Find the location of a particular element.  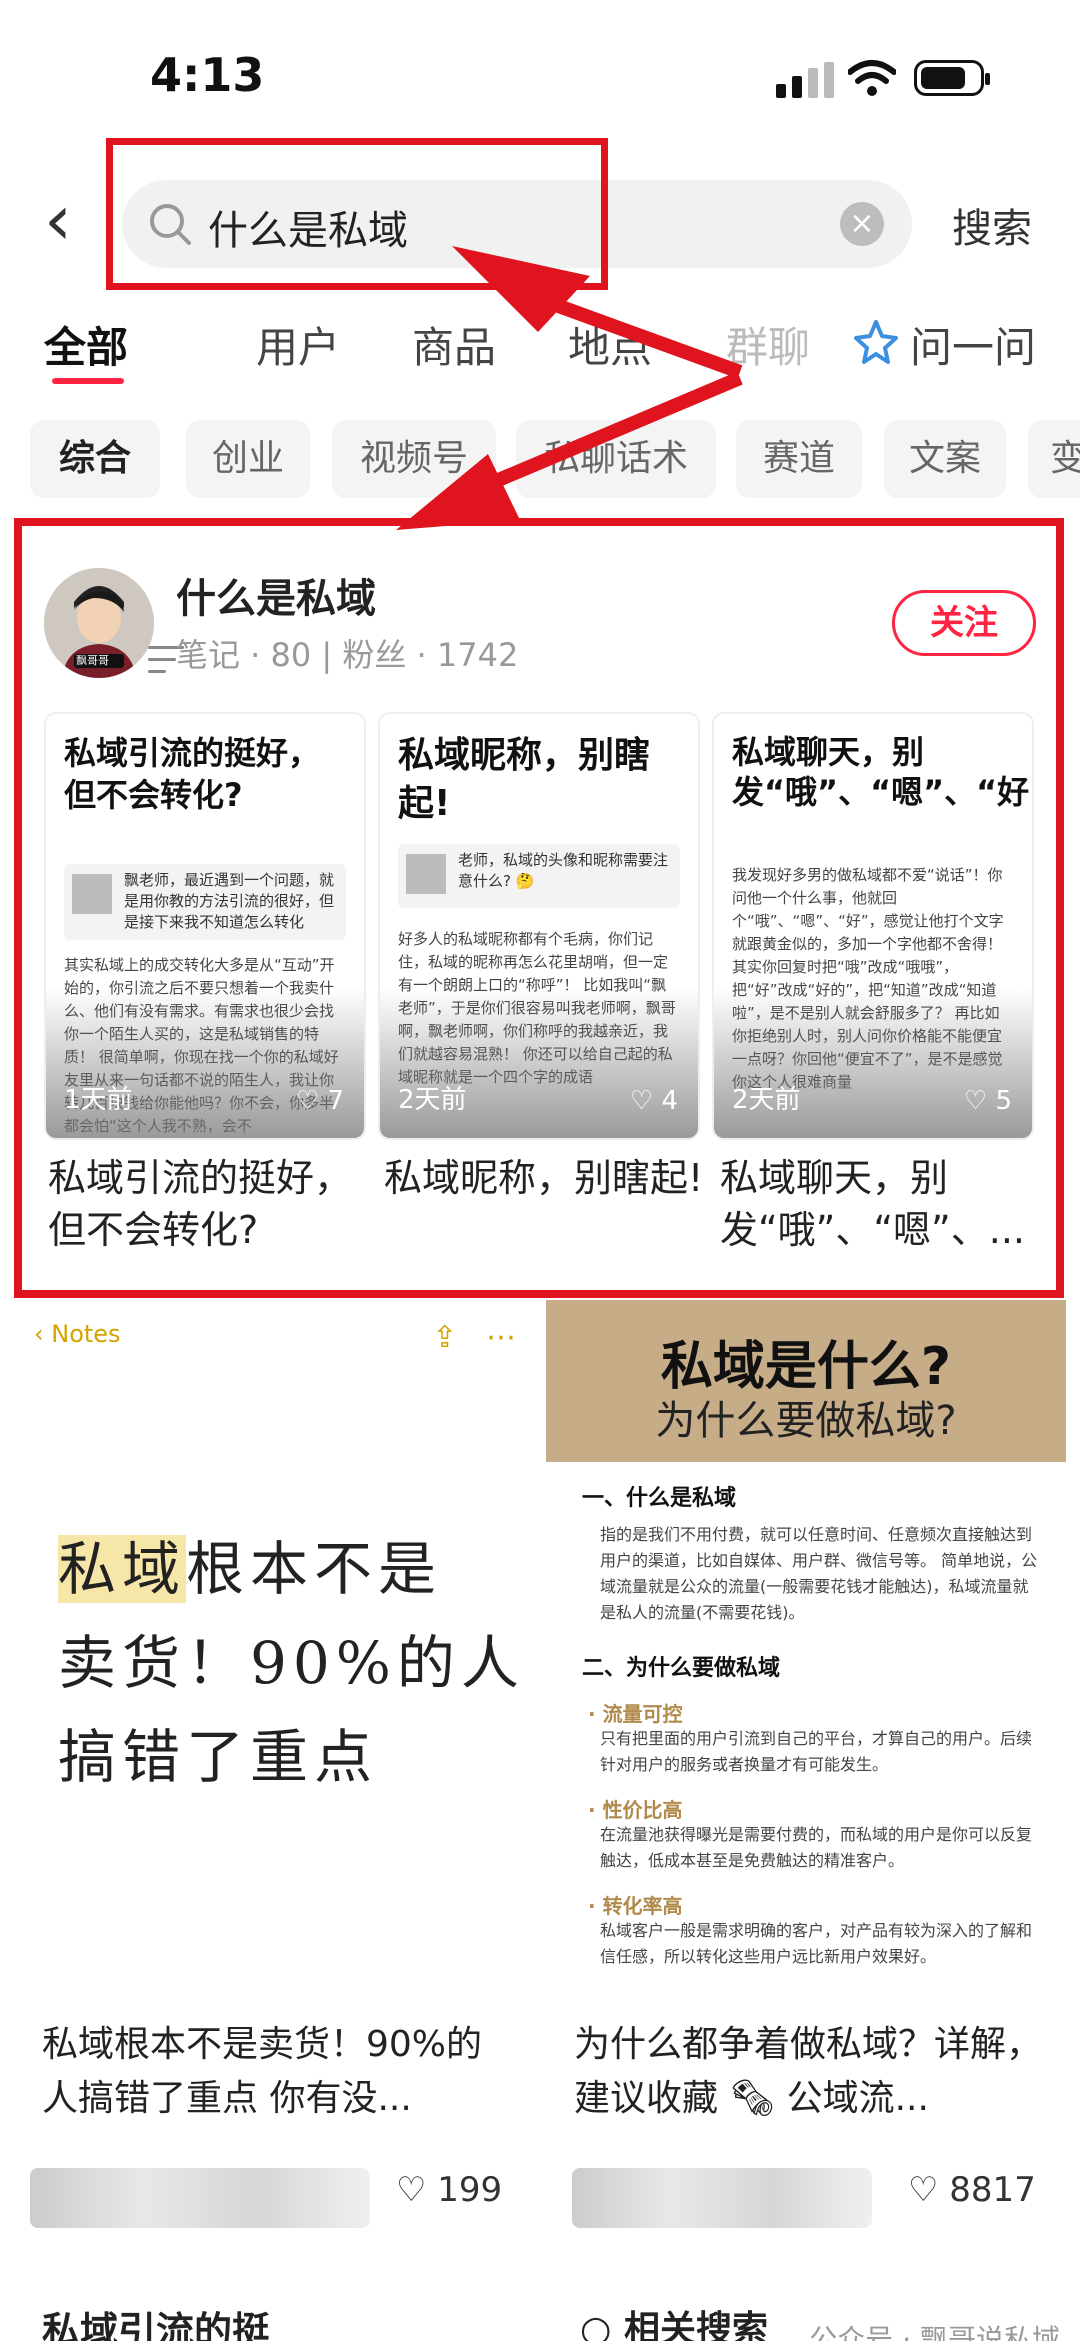

chip-more: 变 is located at coordinates (1054, 459).